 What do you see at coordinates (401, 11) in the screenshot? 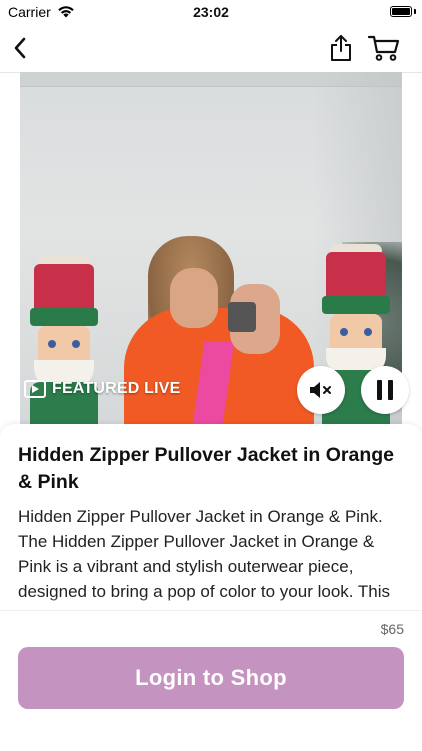
I see `battery-icon` at bounding box center [401, 11].